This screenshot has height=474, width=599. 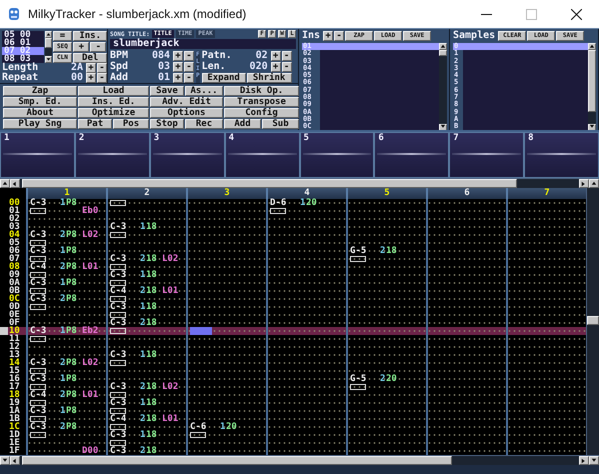 What do you see at coordinates (203, 44) in the screenshot?
I see `song-title-field: slumberjack` at bounding box center [203, 44].